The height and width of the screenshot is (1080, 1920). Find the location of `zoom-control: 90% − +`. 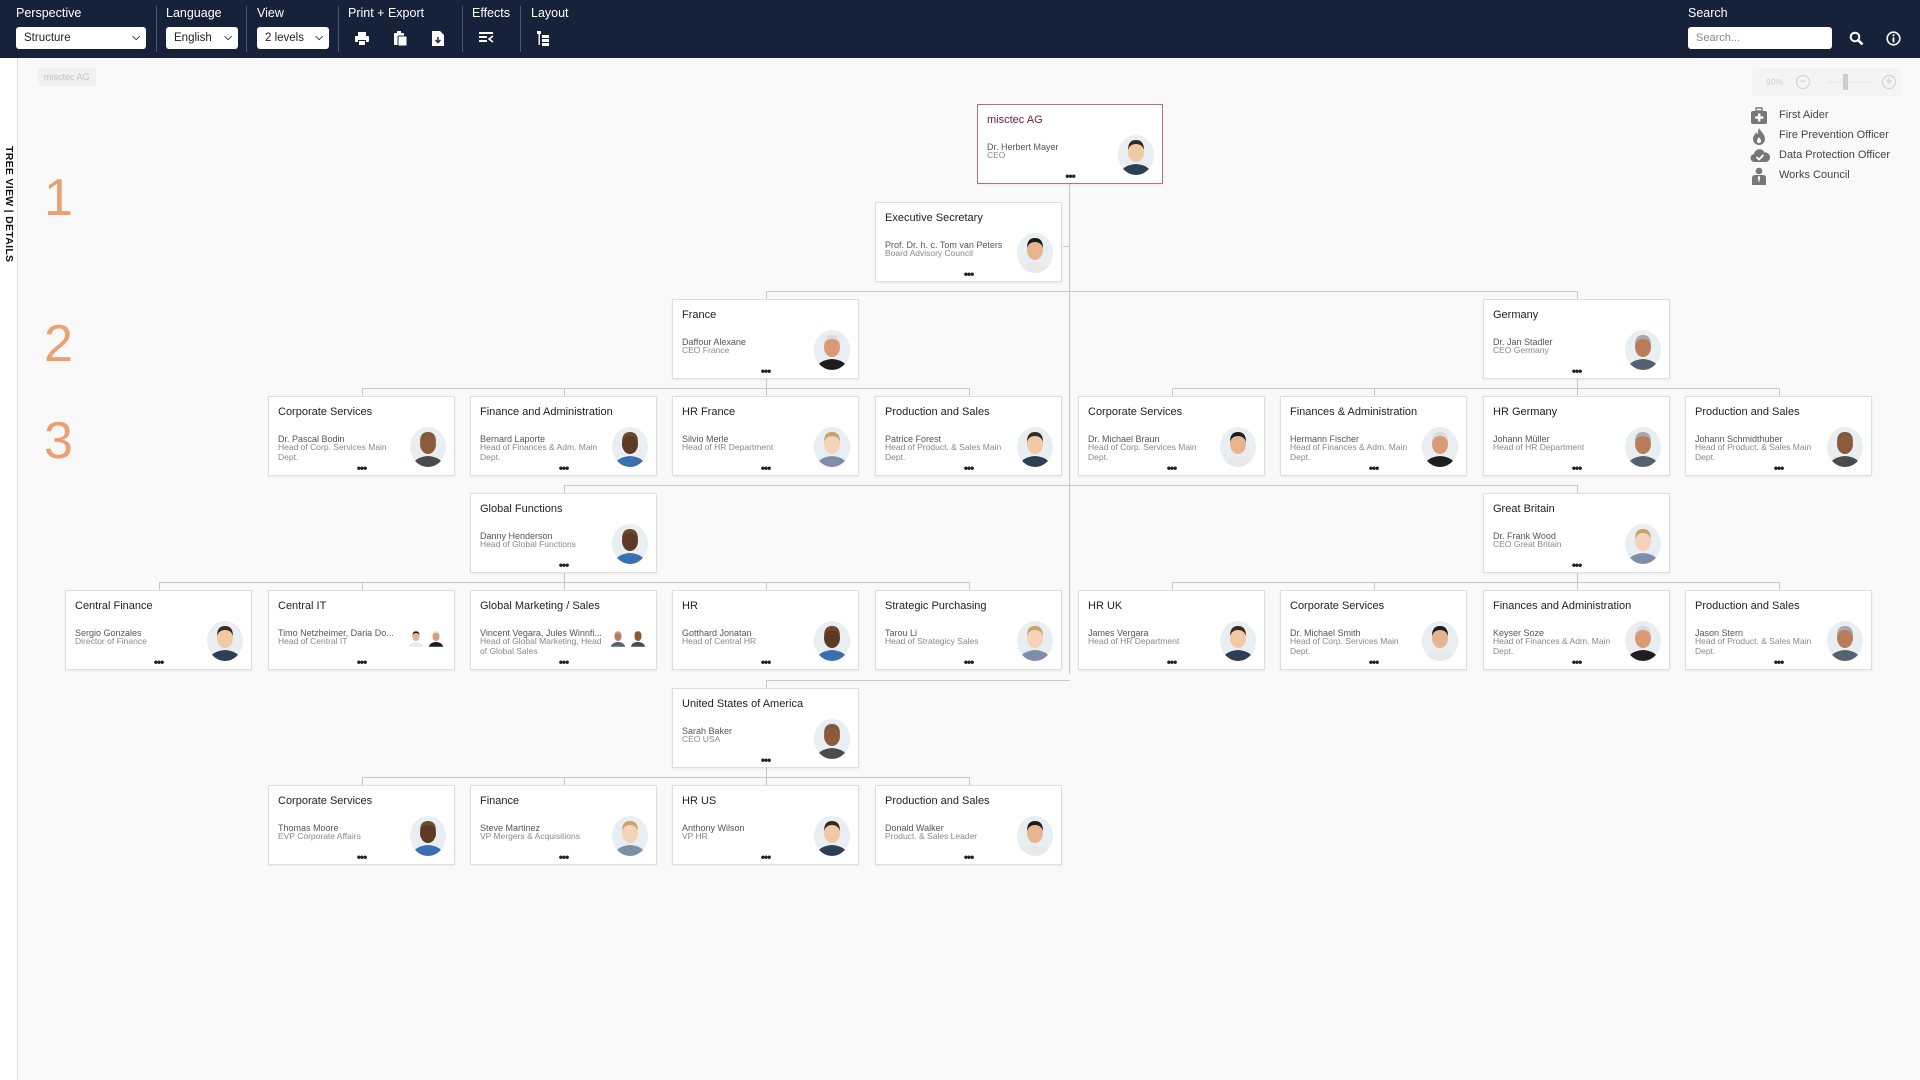

zoom-control: 90% − + is located at coordinates (1827, 82).